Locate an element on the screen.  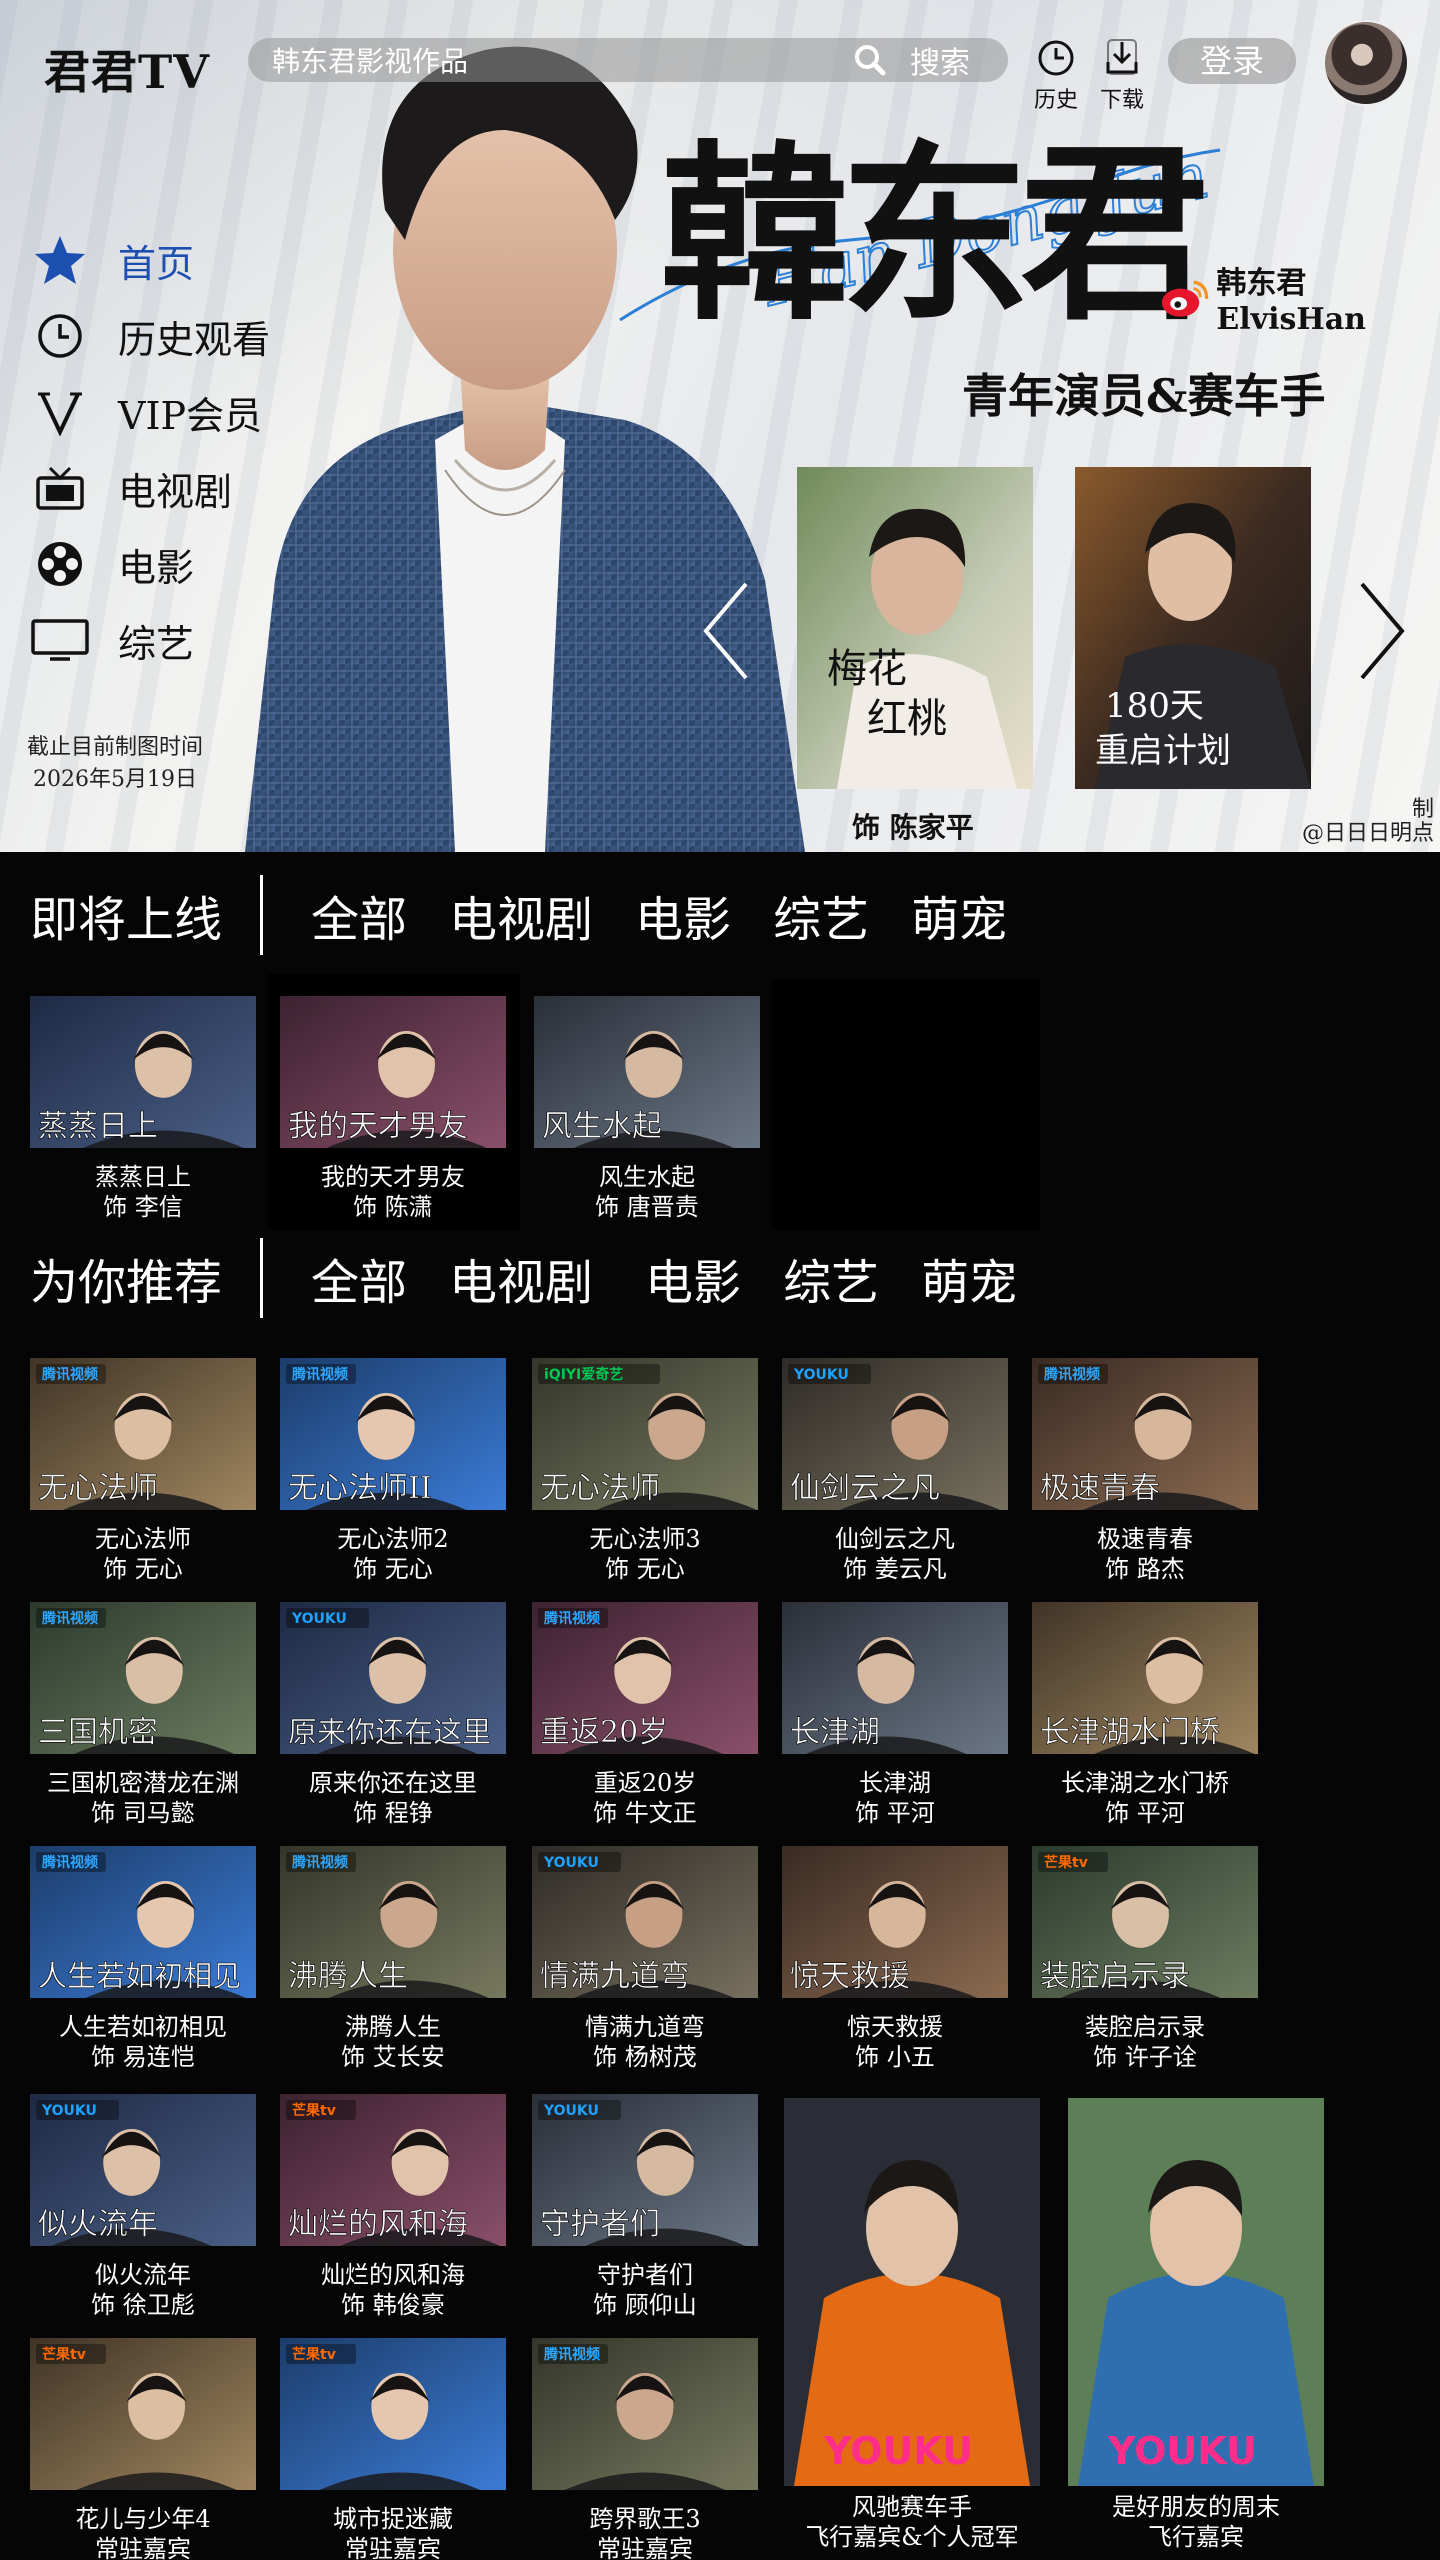
card-thumbnail: 长津湖 is located at coordinates (895, 1678).